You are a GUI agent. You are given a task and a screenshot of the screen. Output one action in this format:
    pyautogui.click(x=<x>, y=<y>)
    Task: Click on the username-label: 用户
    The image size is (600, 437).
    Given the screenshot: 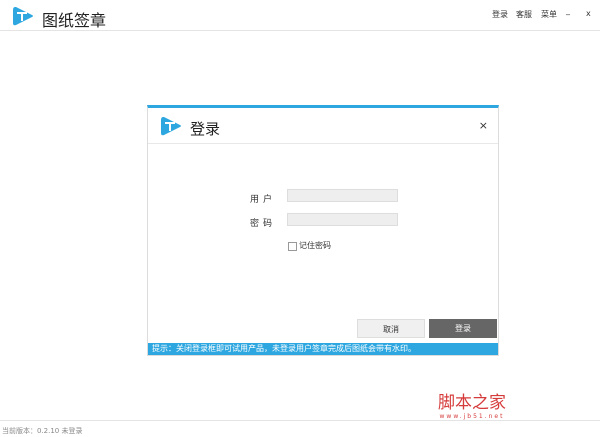 What is the action you would take?
    pyautogui.click(x=263, y=200)
    